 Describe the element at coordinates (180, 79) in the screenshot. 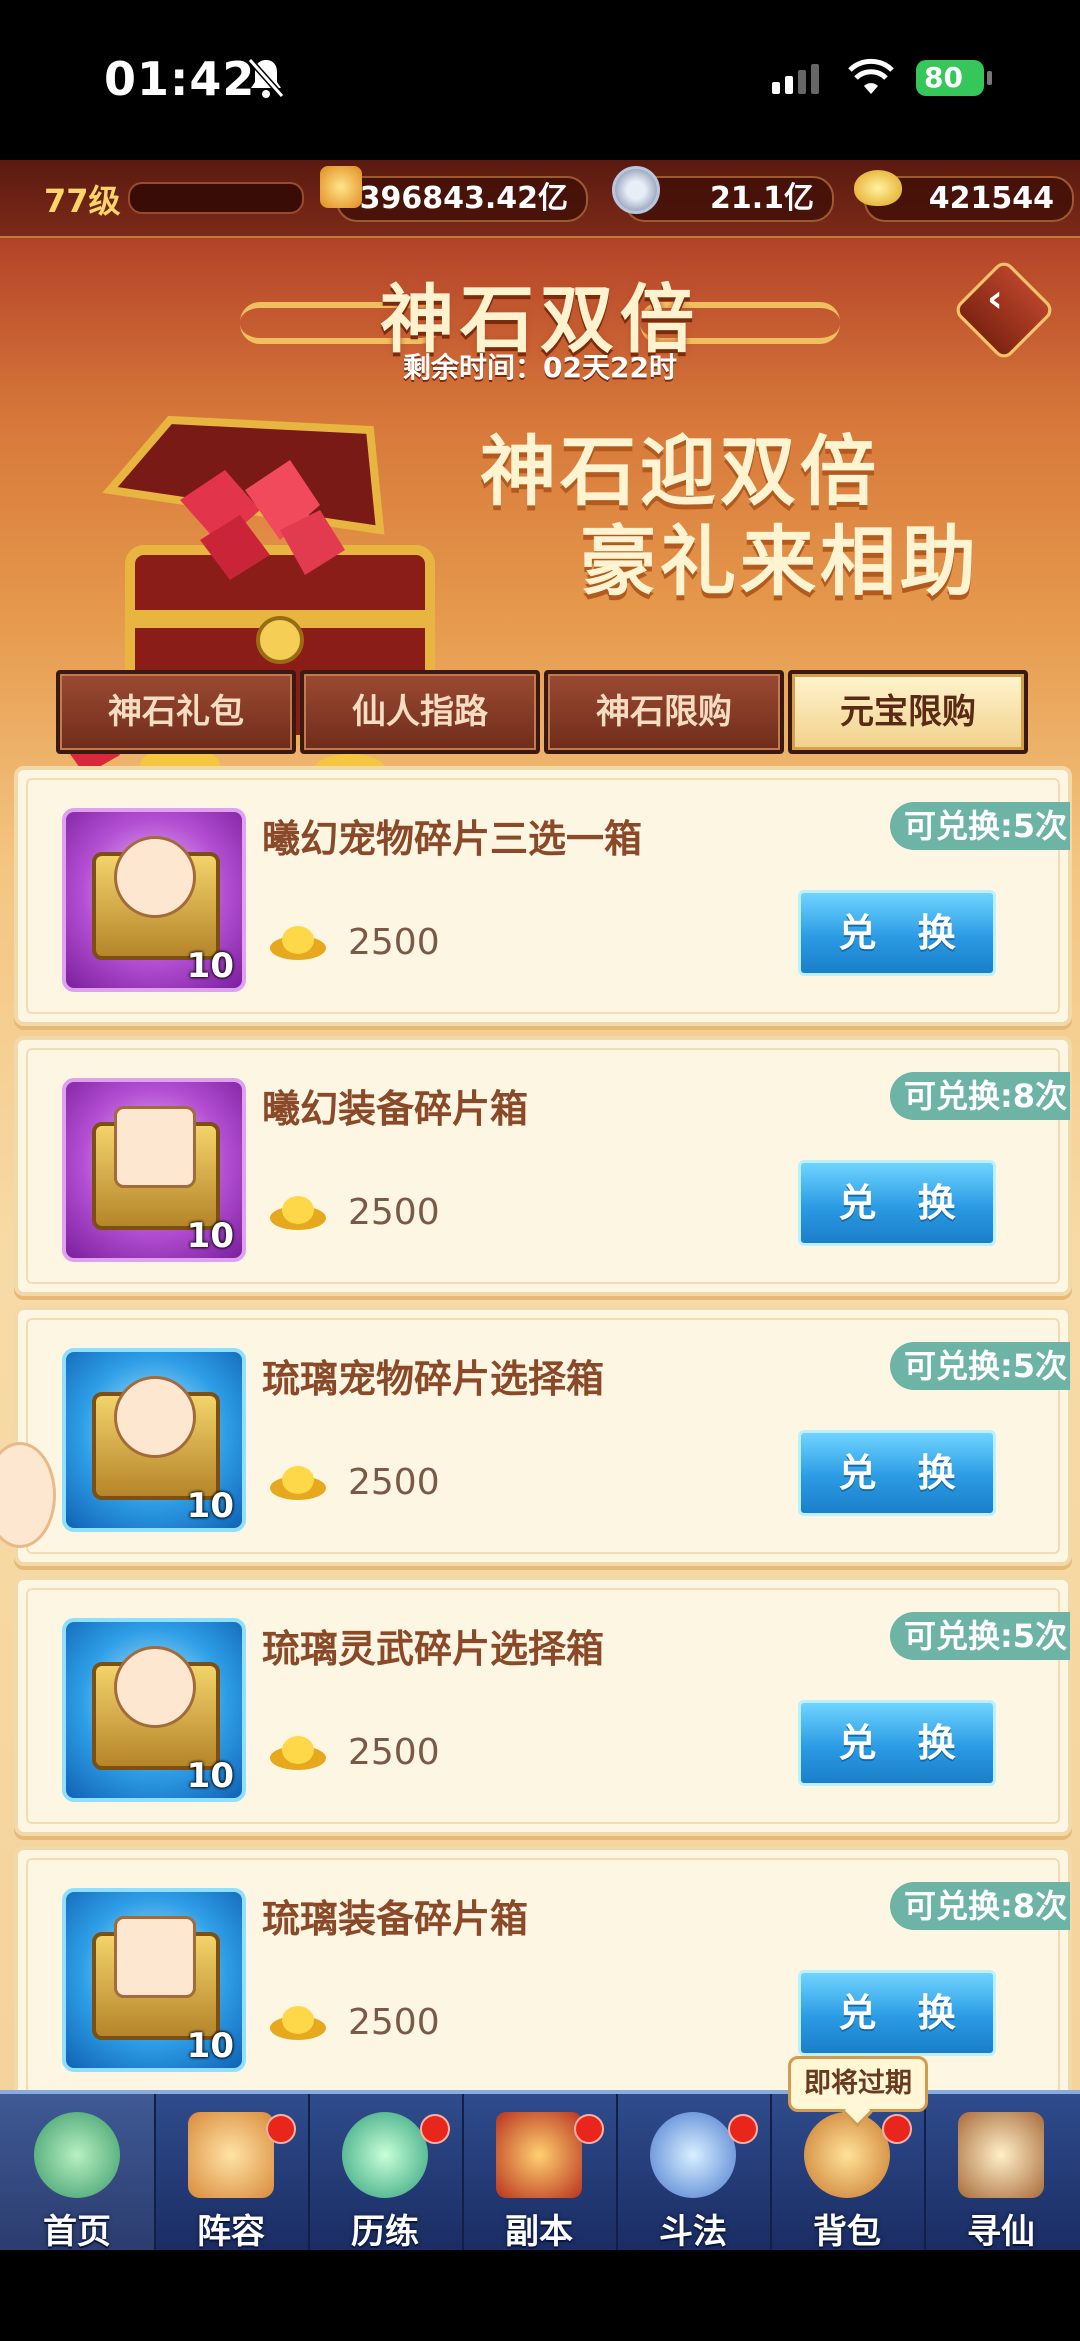

I see `status-time: 01:42` at that location.